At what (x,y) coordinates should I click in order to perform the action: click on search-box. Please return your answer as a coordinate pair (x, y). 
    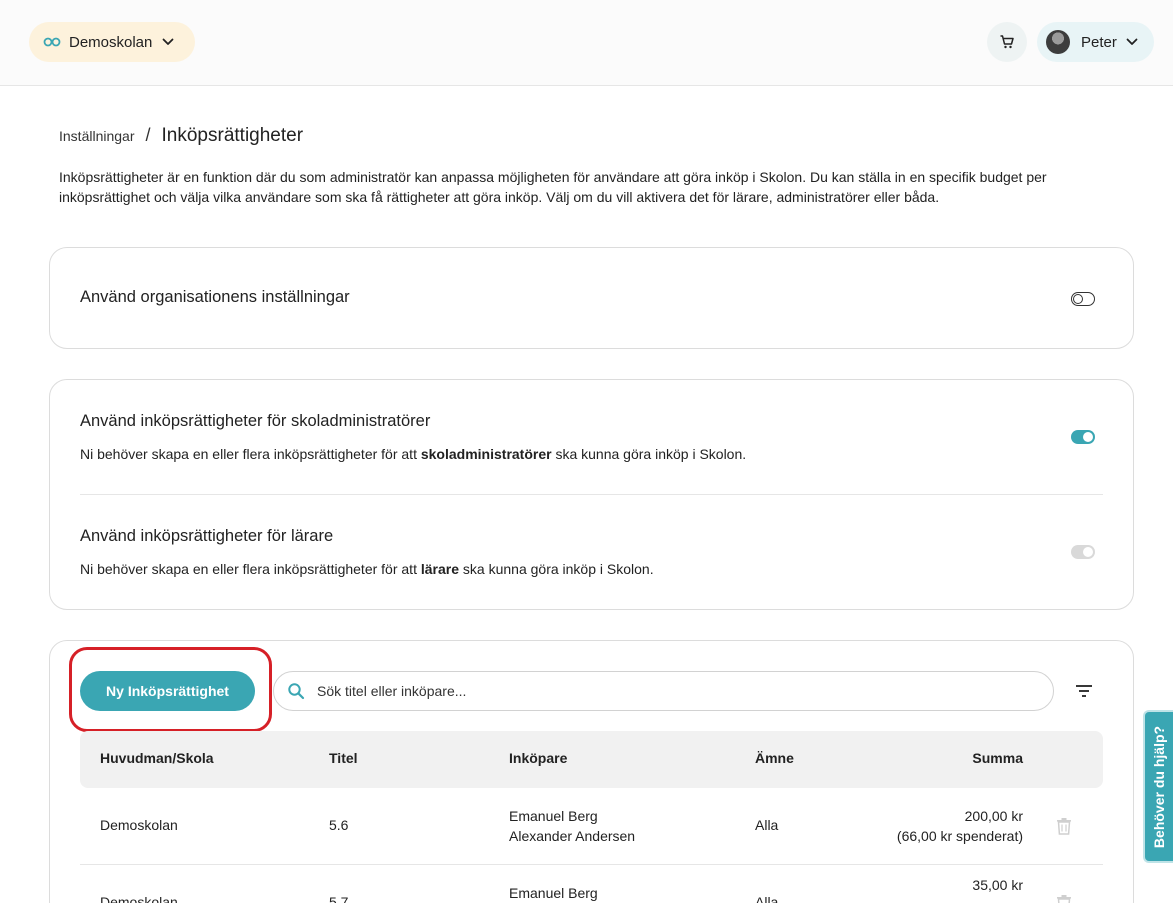
    Looking at the image, I should click on (663, 691).